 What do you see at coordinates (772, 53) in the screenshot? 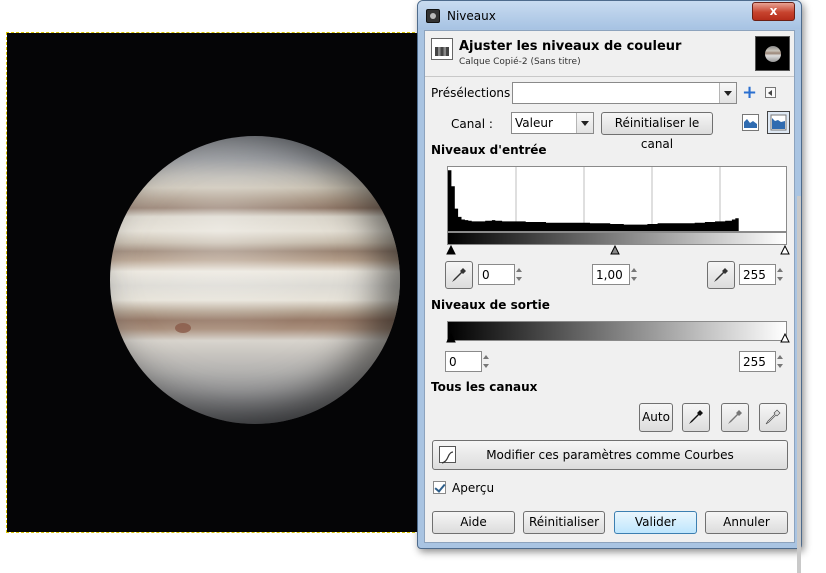
I see `layer-thumbnail` at bounding box center [772, 53].